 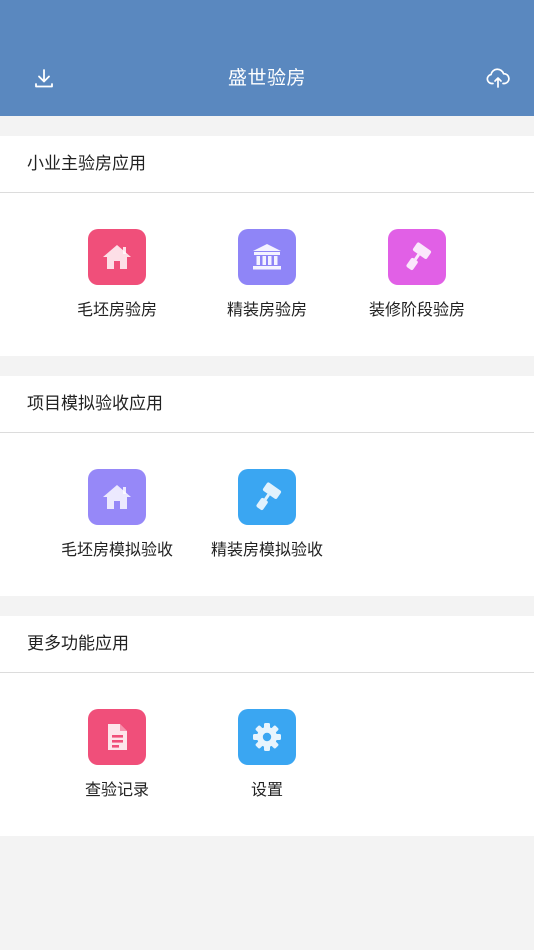 I want to click on upload-button, so click(x=498, y=78).